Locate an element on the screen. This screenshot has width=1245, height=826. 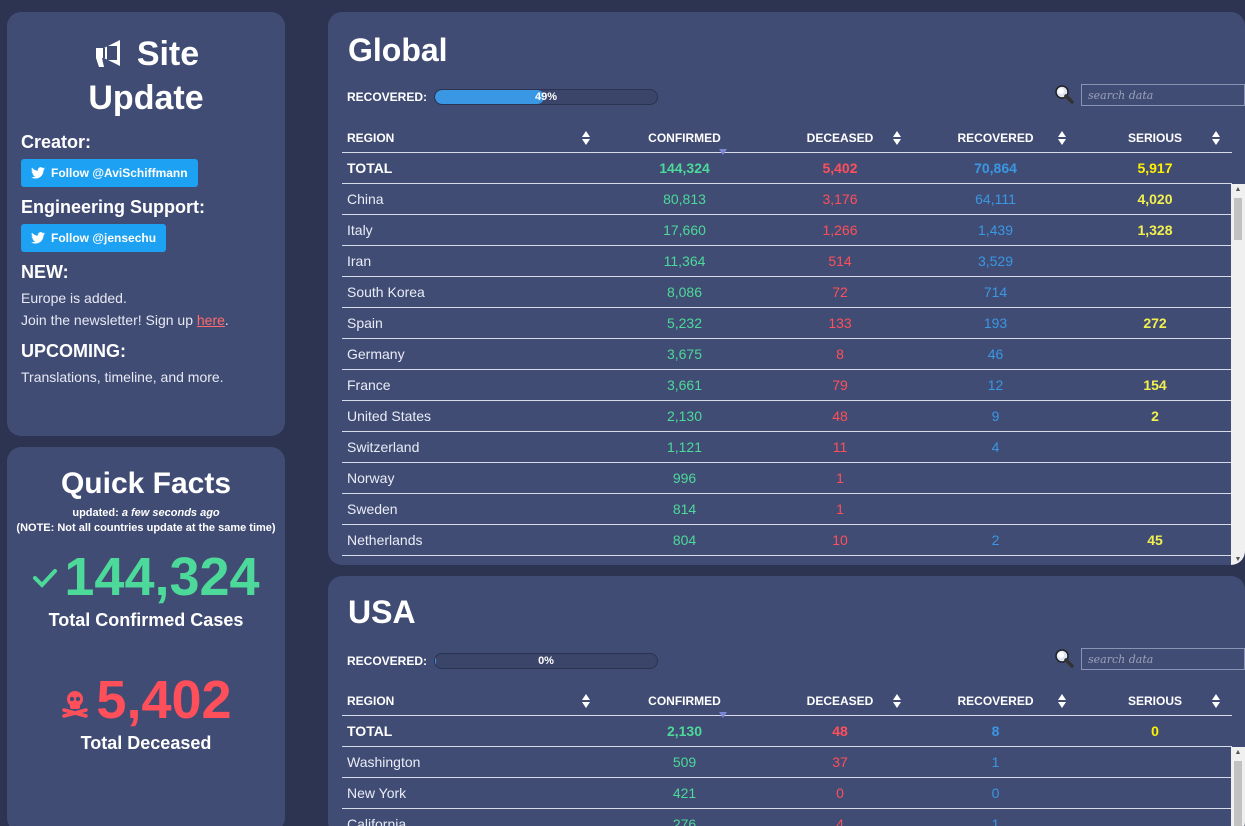
cell-deceased: 48 is located at coordinates (840, 731).